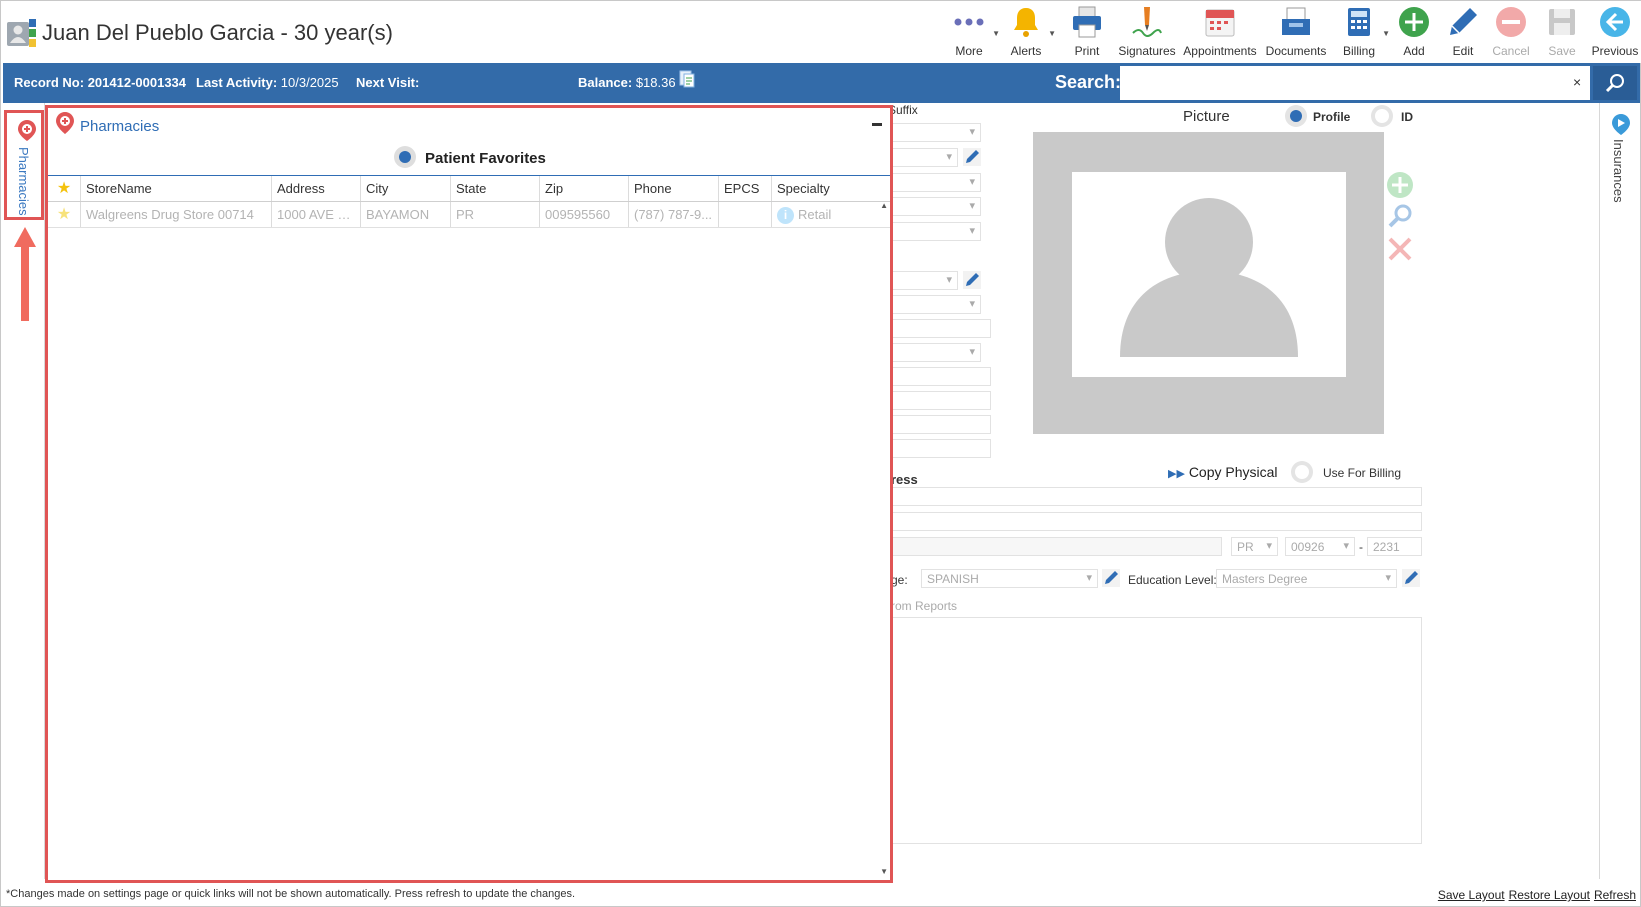 This screenshot has height=907, width=1641. What do you see at coordinates (316, 188) in the screenshot?
I see `column-header-address: Address` at bounding box center [316, 188].